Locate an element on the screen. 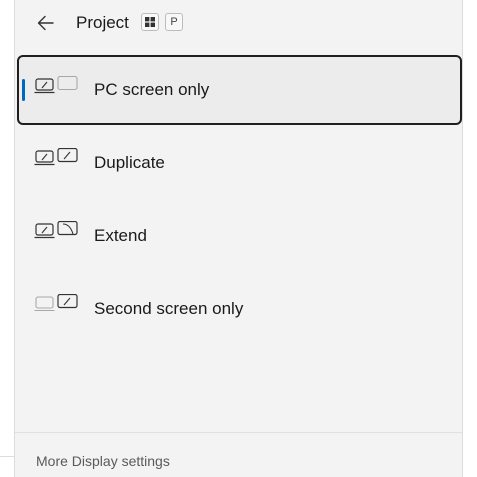 The height and width of the screenshot is (477, 477). option-second-screen-only: Second screen only is located at coordinates (239, 309).